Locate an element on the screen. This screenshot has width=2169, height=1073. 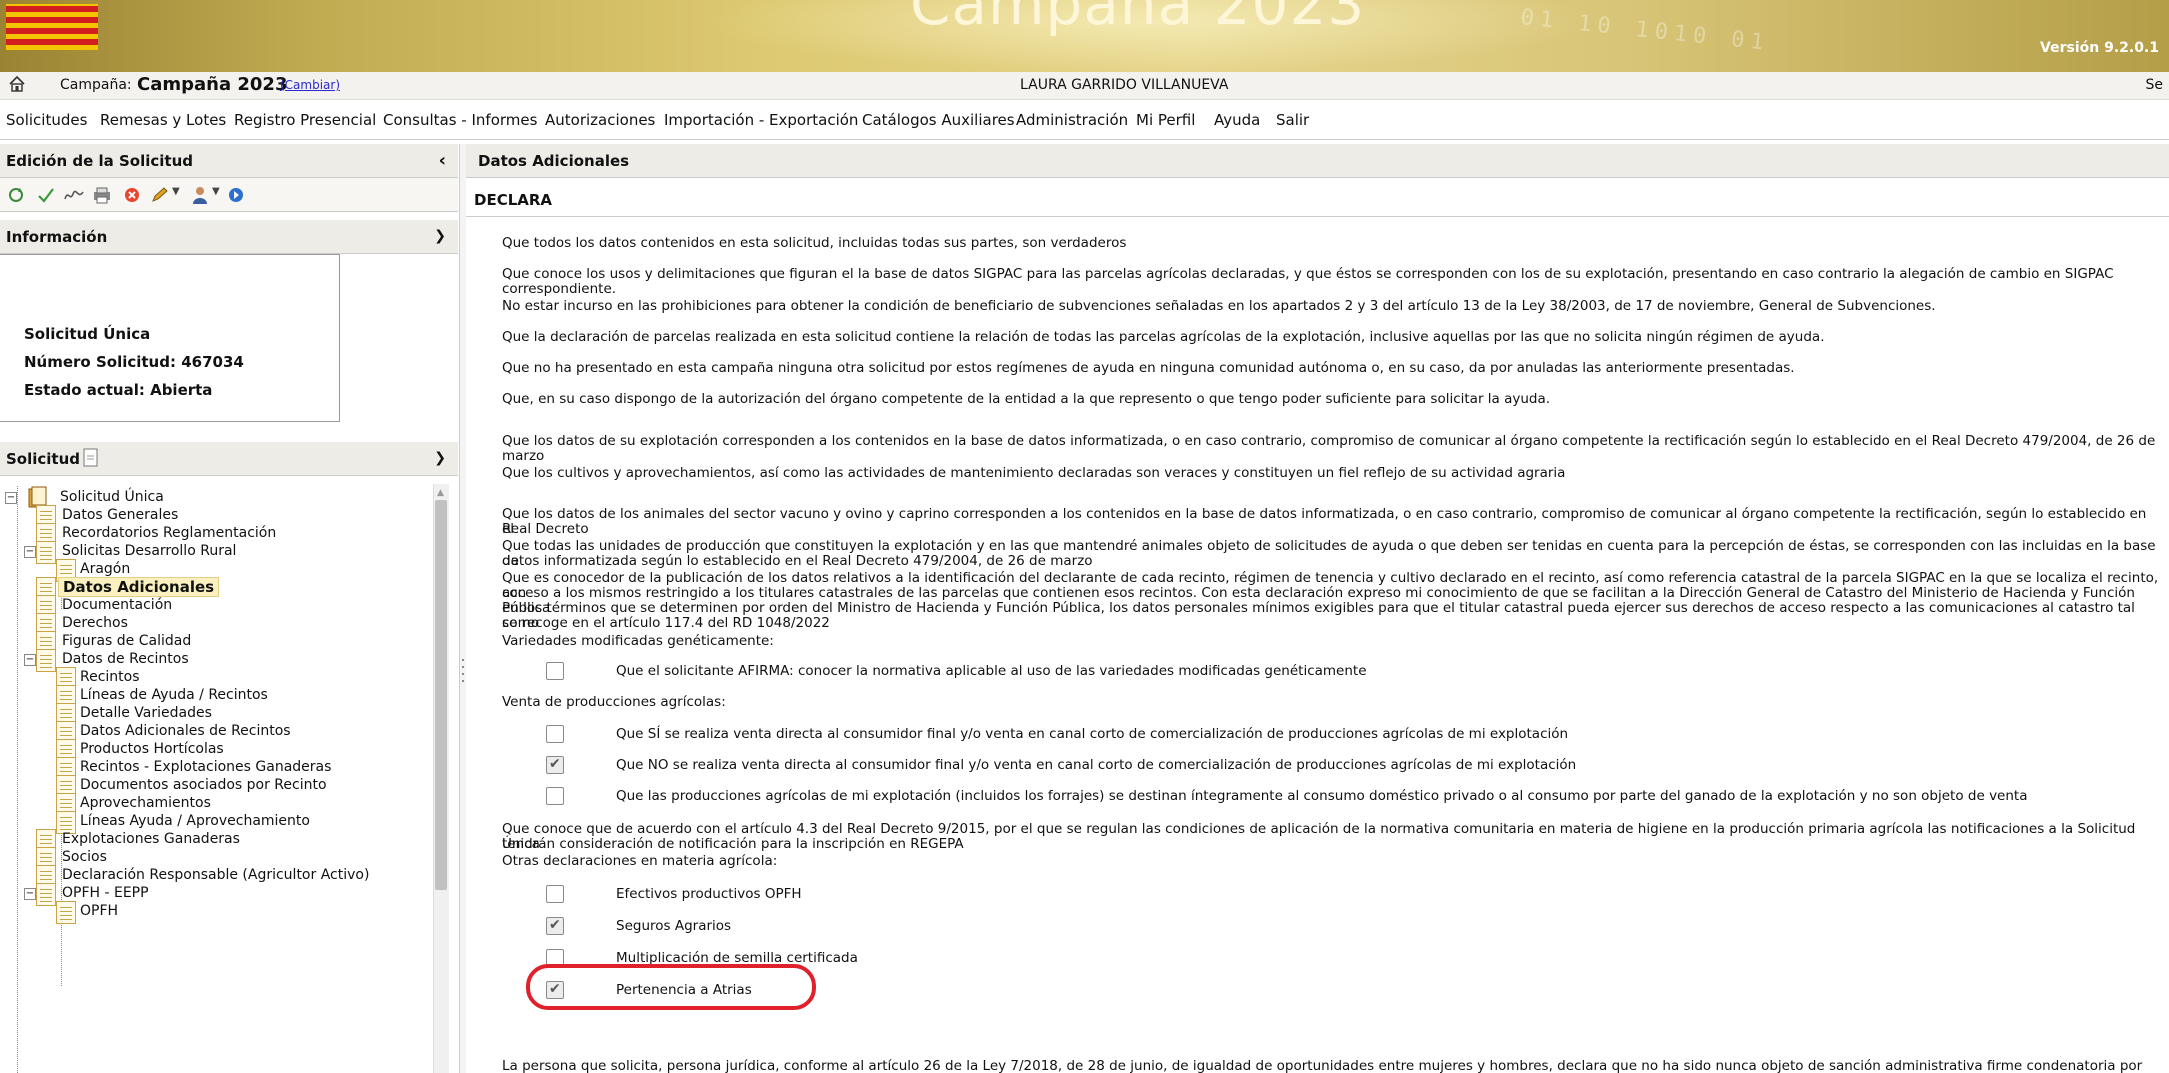
page-icon is located at coordinates (91, 458).